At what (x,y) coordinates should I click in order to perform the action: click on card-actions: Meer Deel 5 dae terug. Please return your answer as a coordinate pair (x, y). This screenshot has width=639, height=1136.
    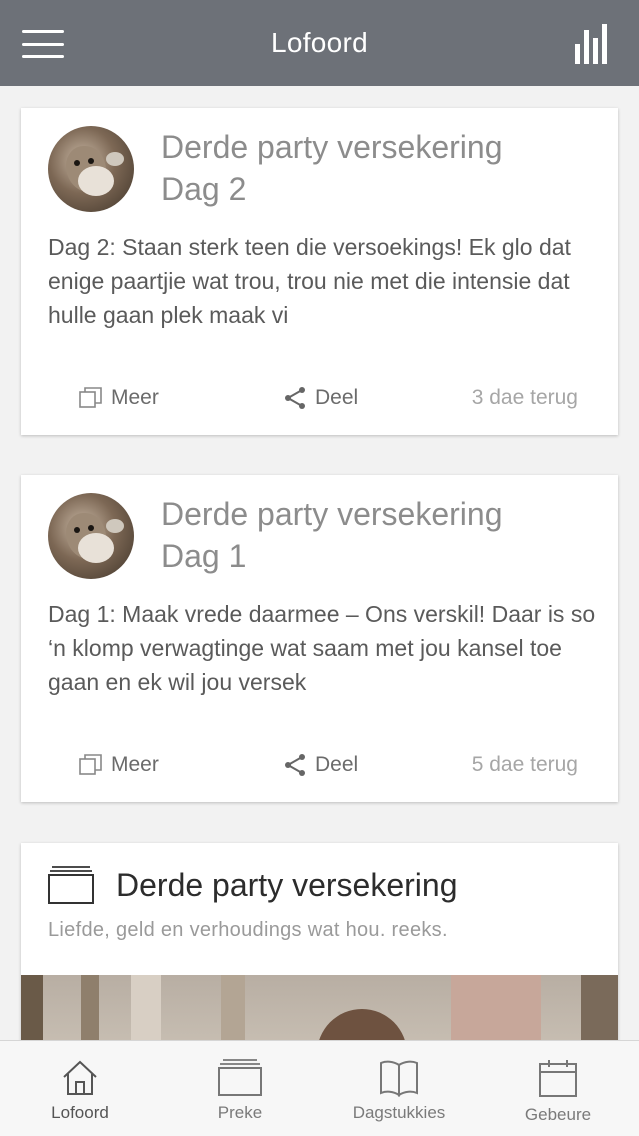
    Looking at the image, I should click on (319, 765).